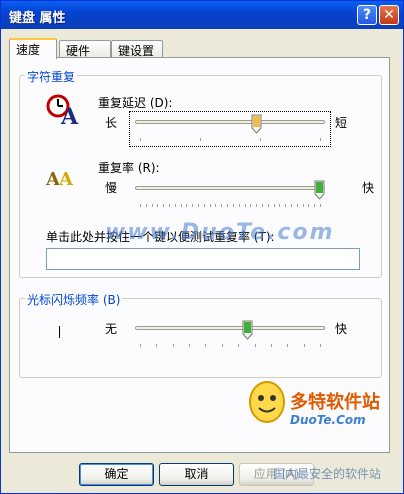  I want to click on cursor-blink-slider, so click(230, 335).